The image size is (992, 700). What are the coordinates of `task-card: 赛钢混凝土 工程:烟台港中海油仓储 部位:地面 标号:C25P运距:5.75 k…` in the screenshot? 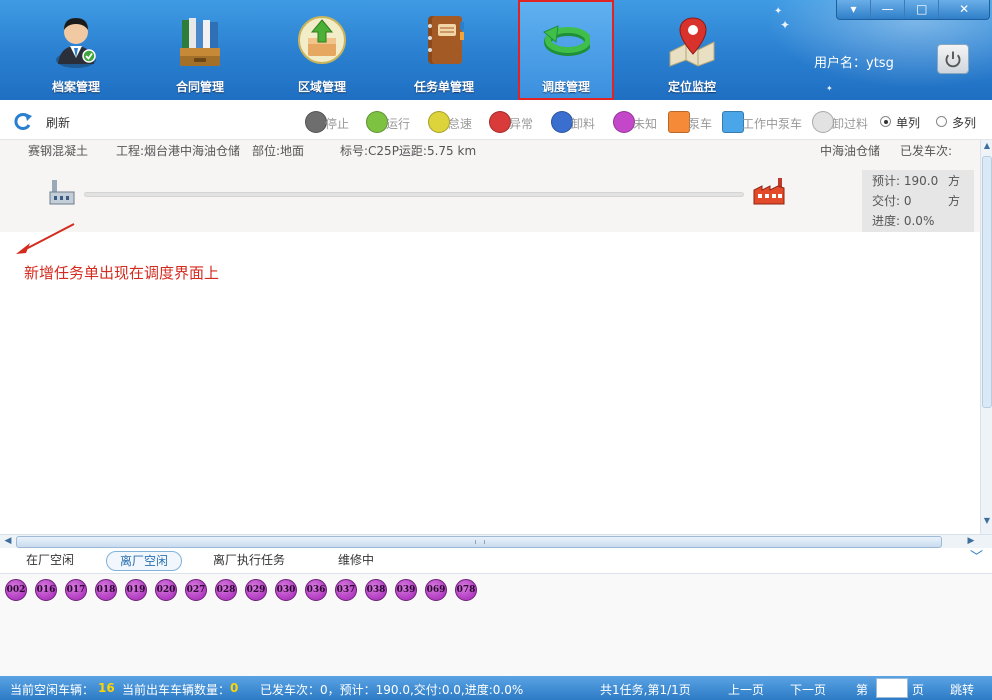 It's located at (490, 186).